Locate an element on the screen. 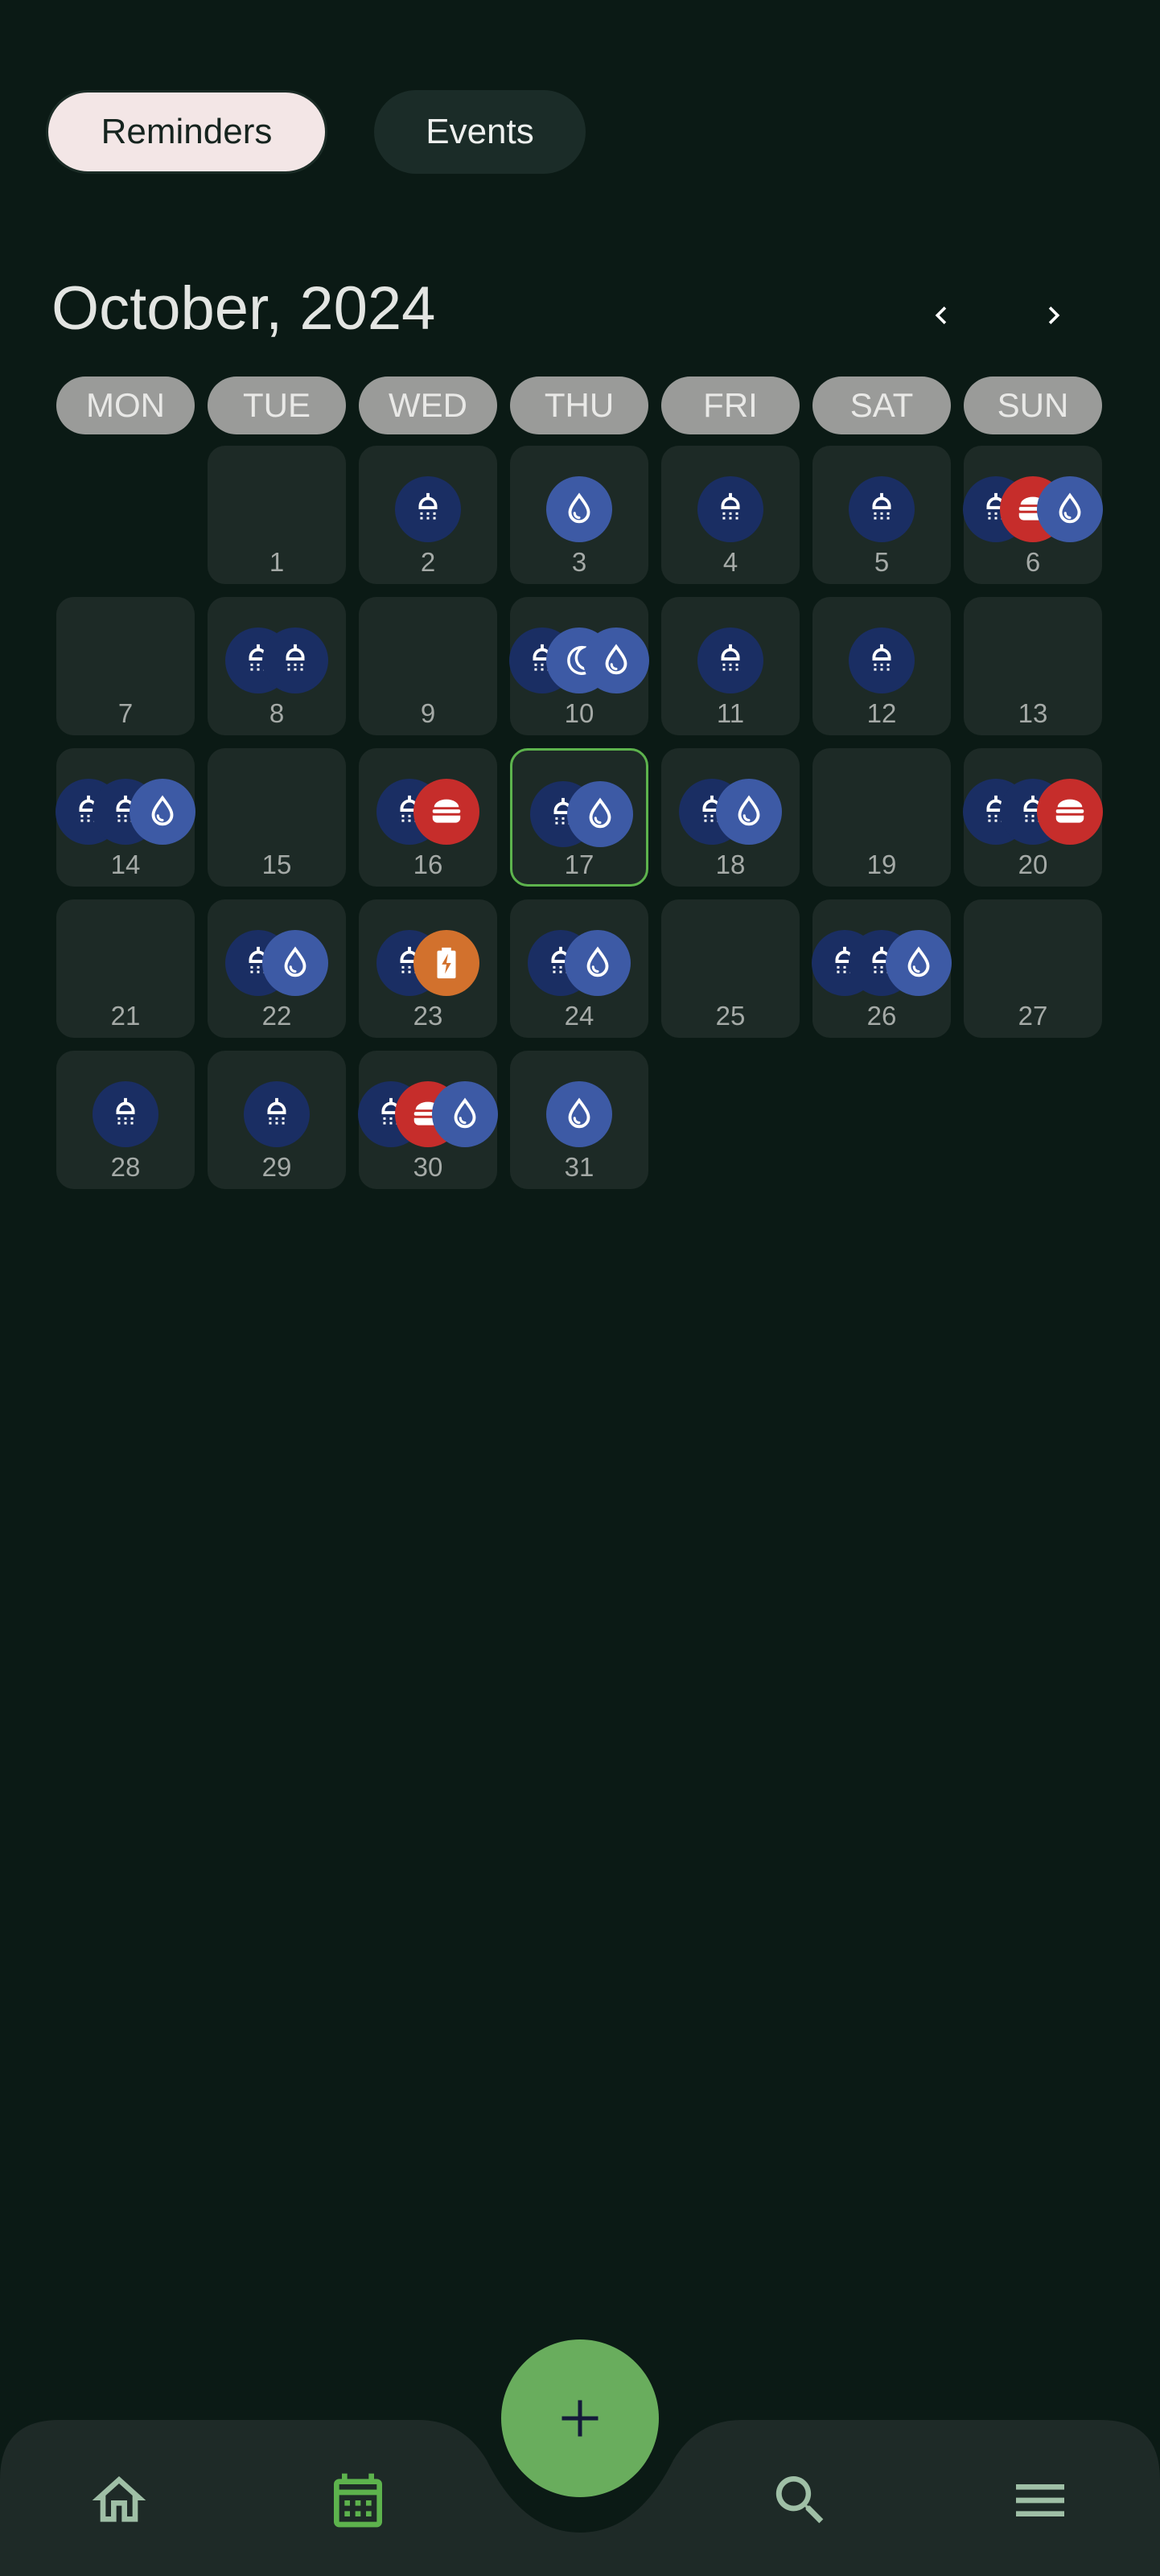 The image size is (1160, 2576). menu-icon is located at coordinates (1040, 2500).